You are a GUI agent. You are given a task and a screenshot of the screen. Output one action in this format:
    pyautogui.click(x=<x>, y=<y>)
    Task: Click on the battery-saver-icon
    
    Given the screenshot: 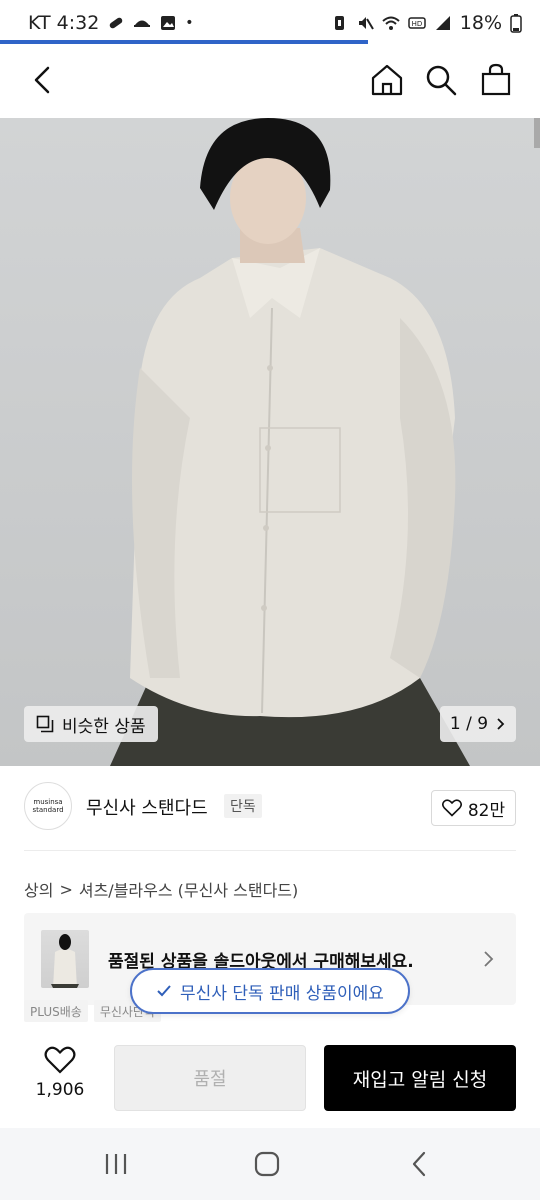 What is the action you would take?
    pyautogui.click(x=339, y=23)
    